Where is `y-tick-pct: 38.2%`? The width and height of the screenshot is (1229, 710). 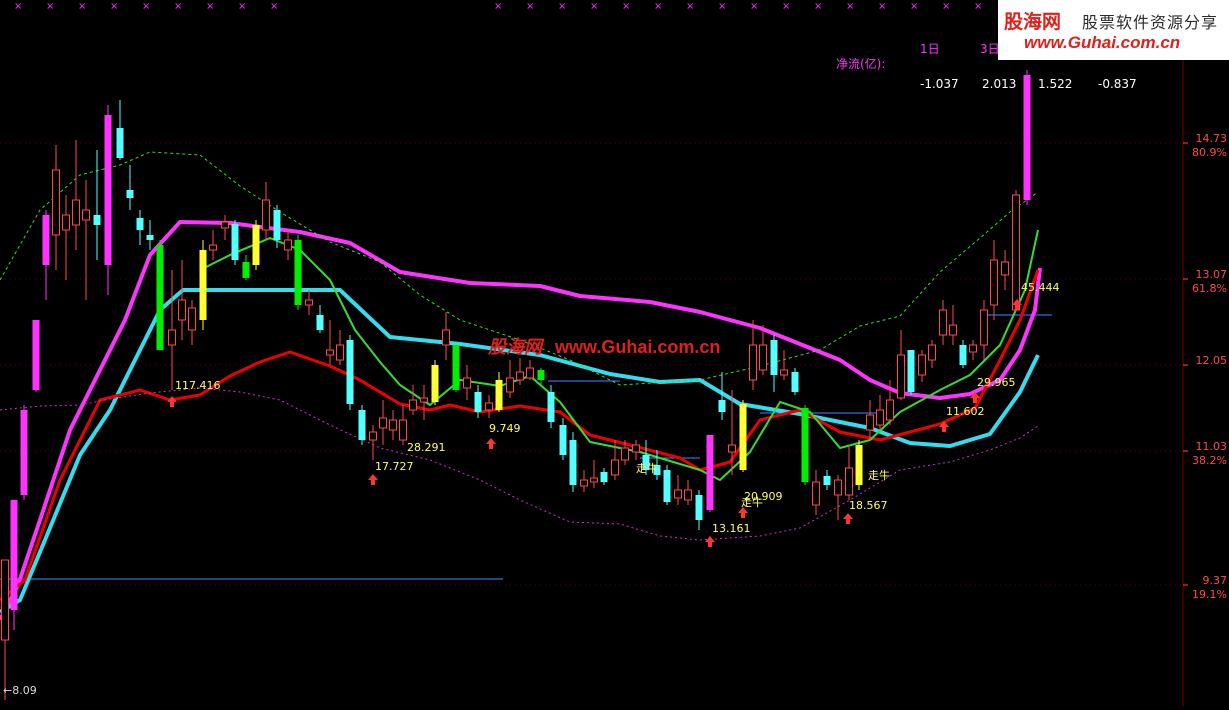
y-tick-pct: 38.2% is located at coordinates (1209, 460).